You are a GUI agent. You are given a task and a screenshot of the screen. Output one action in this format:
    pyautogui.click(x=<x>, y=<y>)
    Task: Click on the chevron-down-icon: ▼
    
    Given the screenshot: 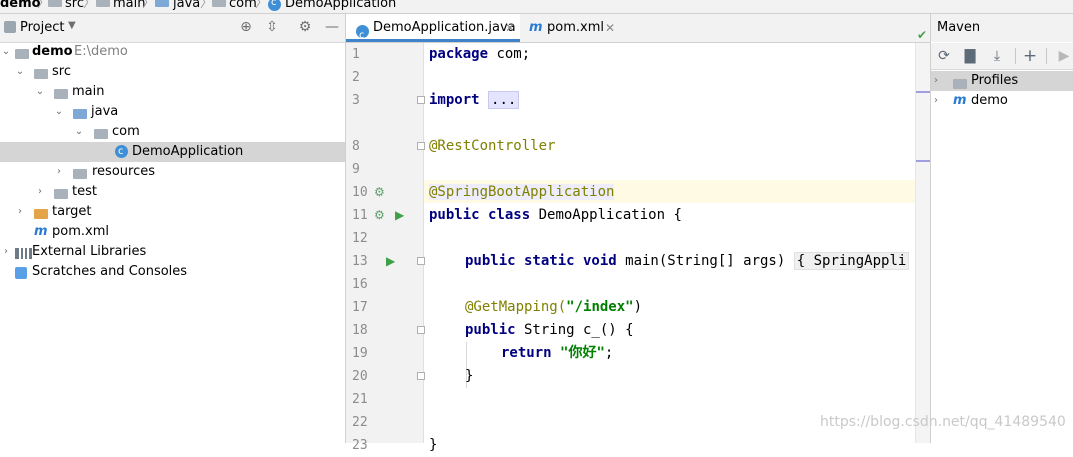 What is the action you would take?
    pyautogui.click(x=72, y=25)
    